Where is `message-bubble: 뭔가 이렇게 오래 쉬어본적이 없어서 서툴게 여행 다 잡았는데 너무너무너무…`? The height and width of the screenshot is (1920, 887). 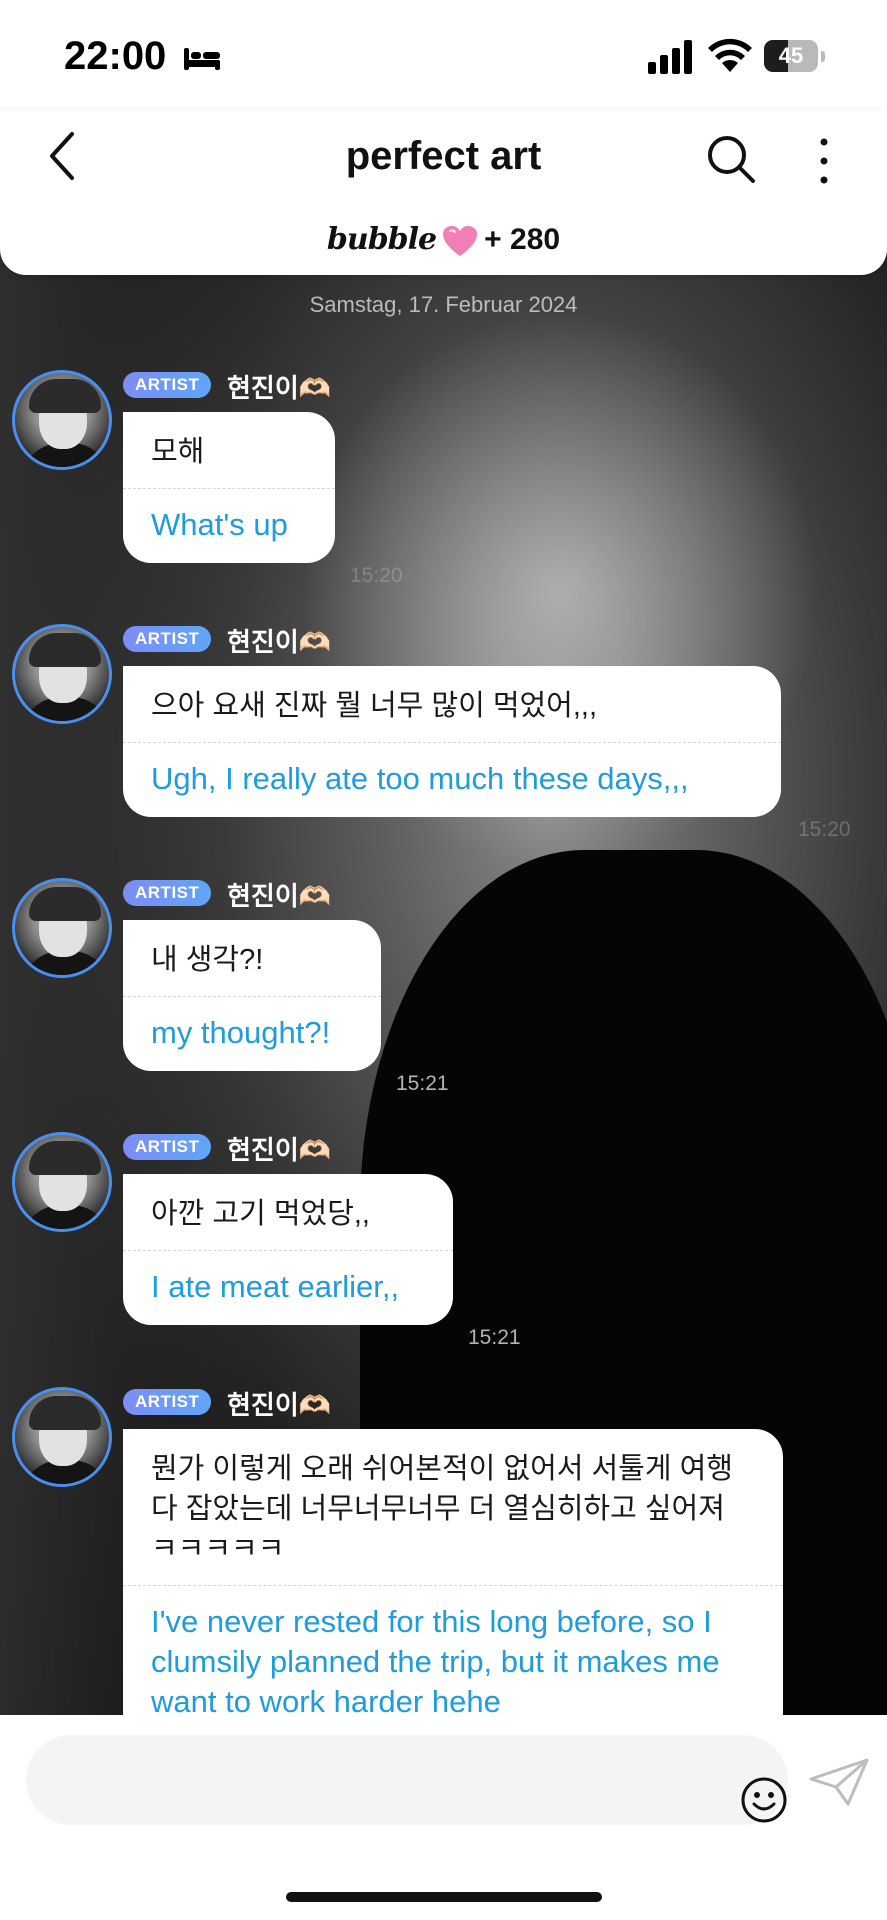
message-bubble: 뭔가 이렇게 오래 쉬어본적이 없어서 서툴게 여행 다 잡았는데 너무너무너무… is located at coordinates (453, 1584).